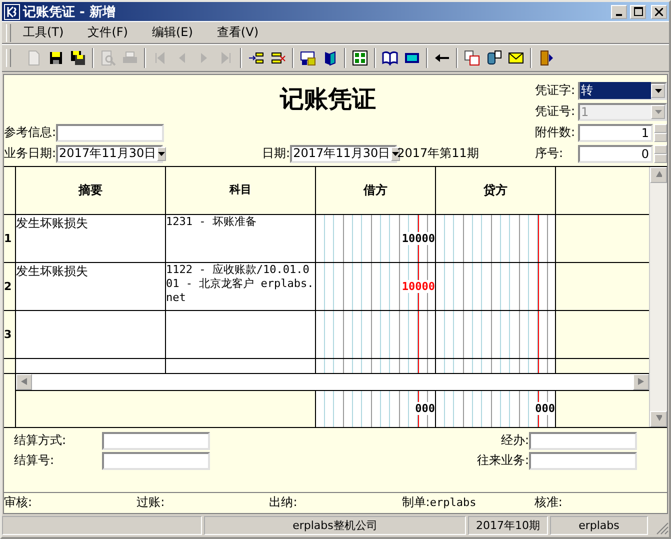  What do you see at coordinates (641, 382) in the screenshot?
I see `scroll-right-icon` at bounding box center [641, 382].